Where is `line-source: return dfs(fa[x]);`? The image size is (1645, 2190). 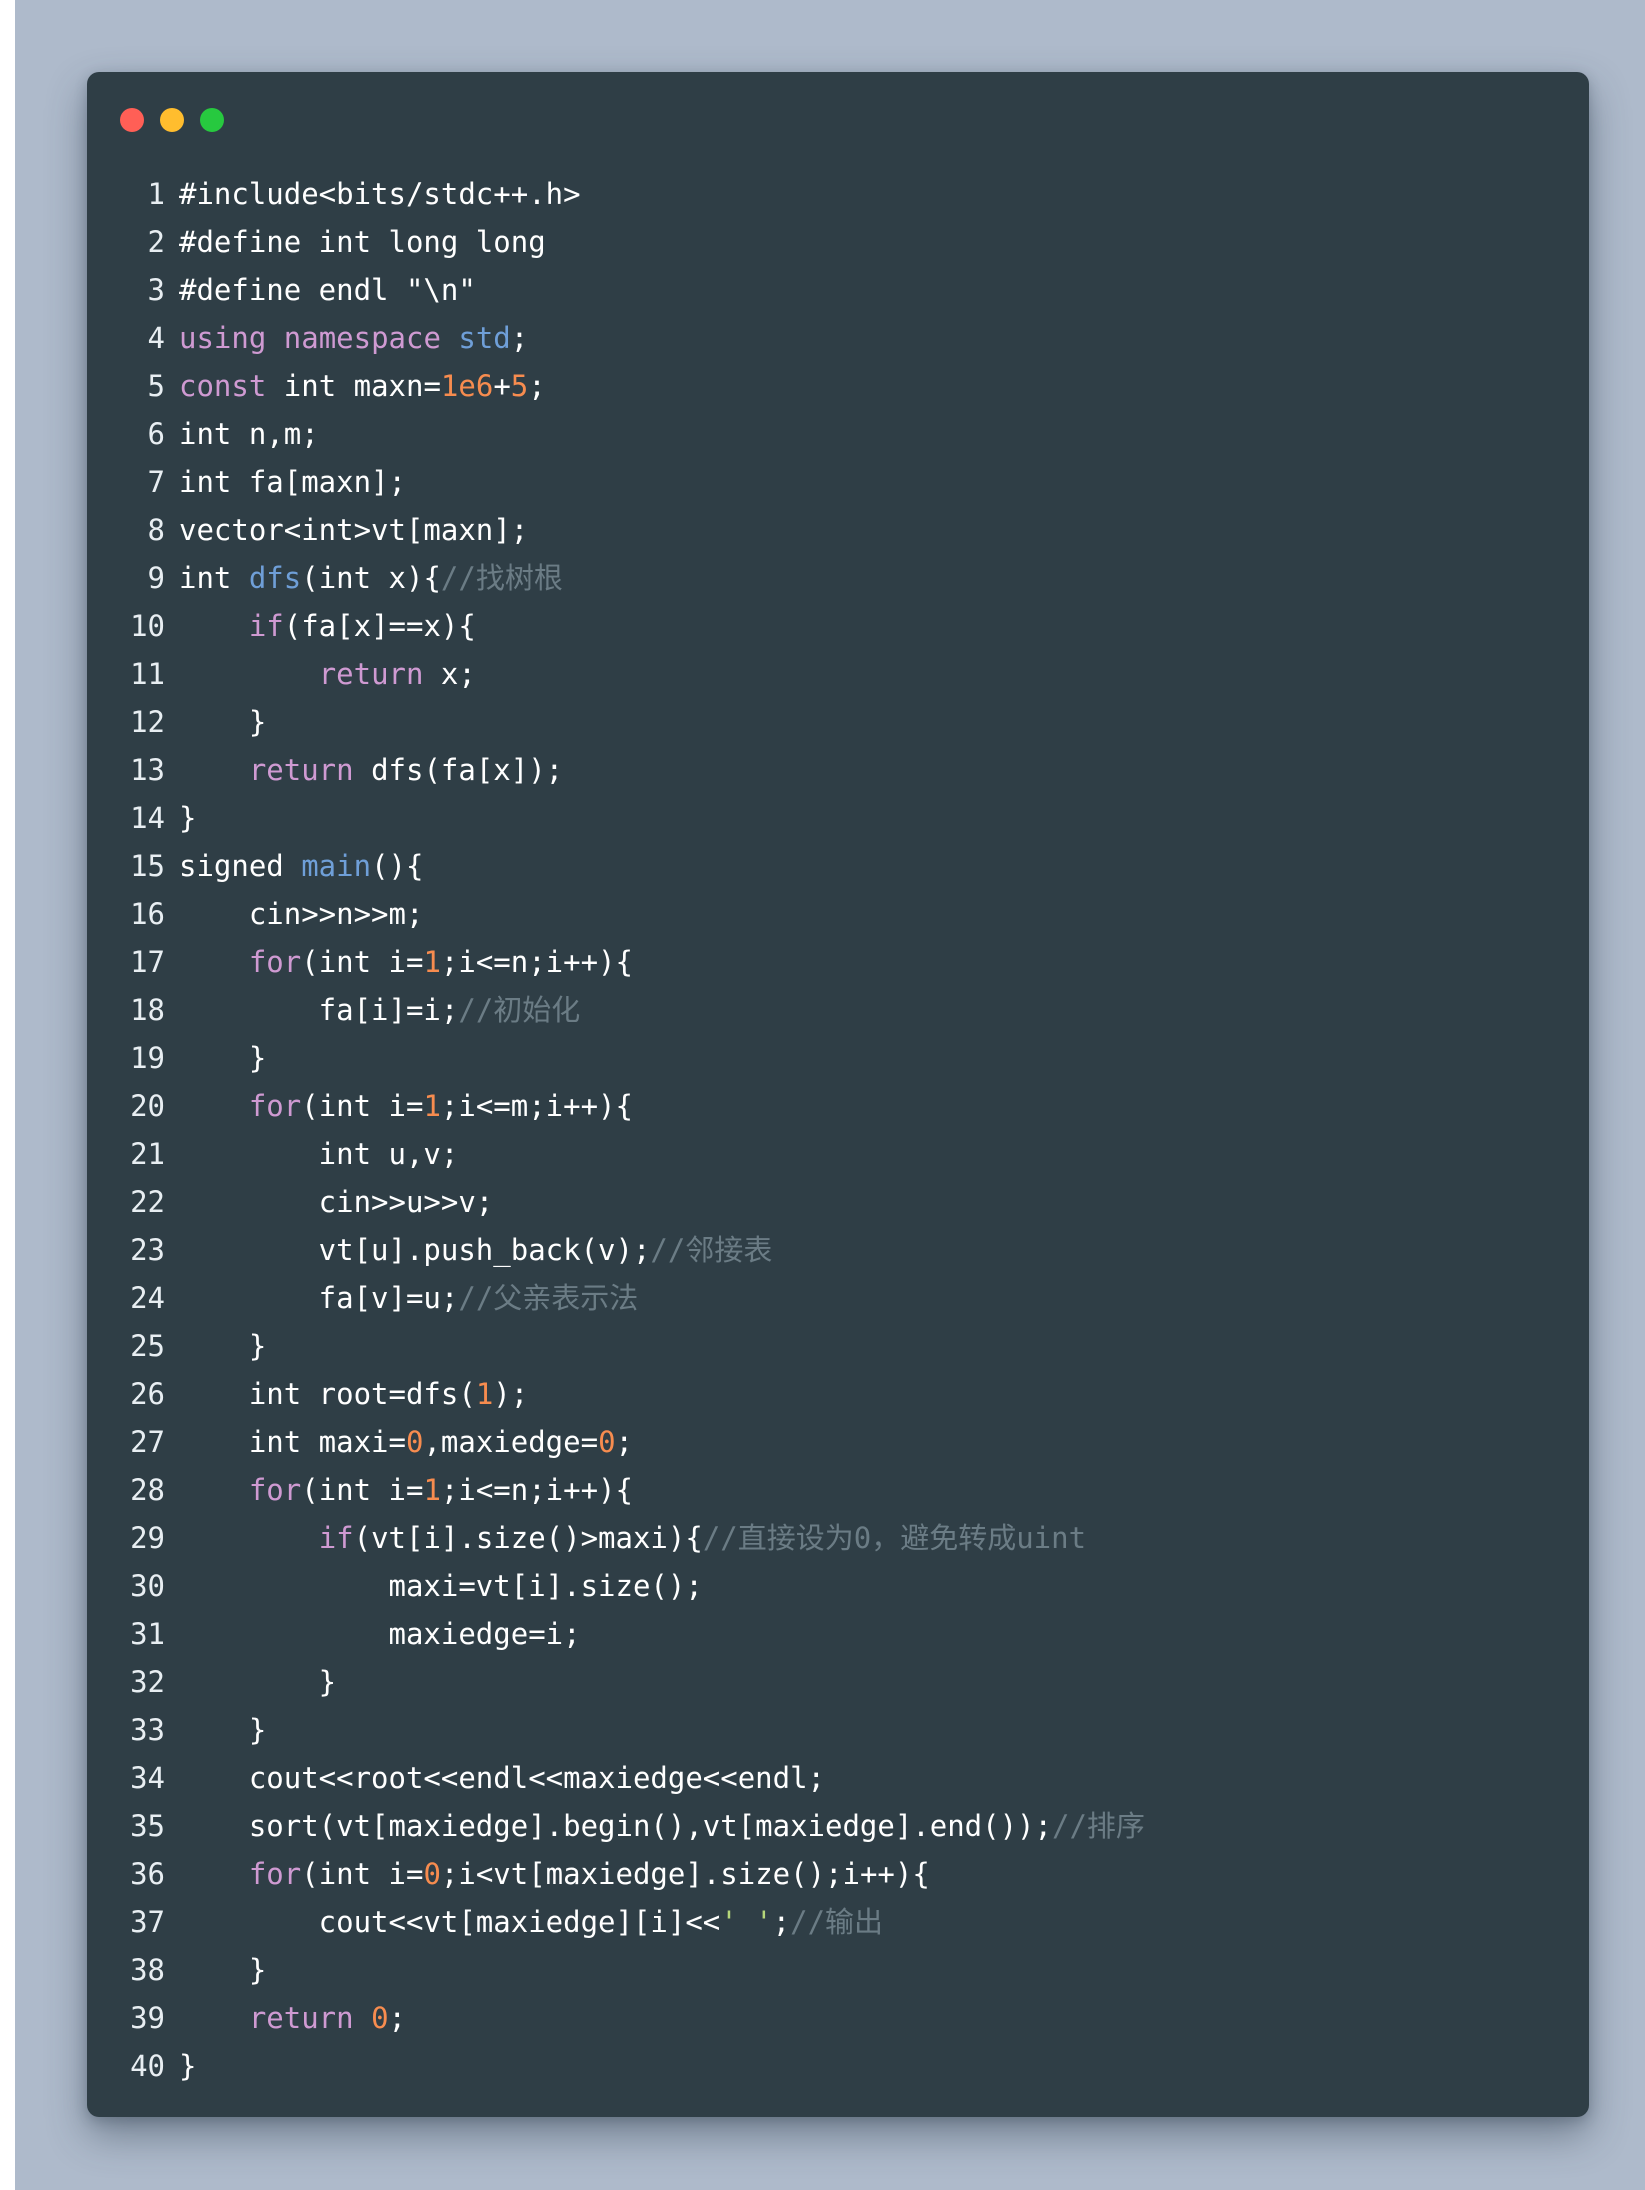 line-source: return dfs(fa[x]); is located at coordinates (371, 770).